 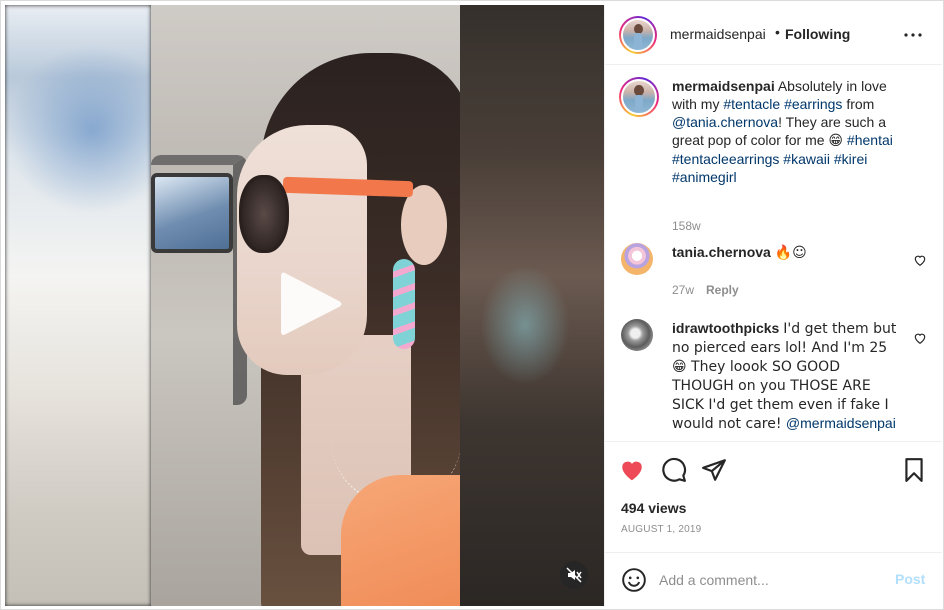 I want to click on hashtag-link: #kawaii, so click(x=806, y=159).